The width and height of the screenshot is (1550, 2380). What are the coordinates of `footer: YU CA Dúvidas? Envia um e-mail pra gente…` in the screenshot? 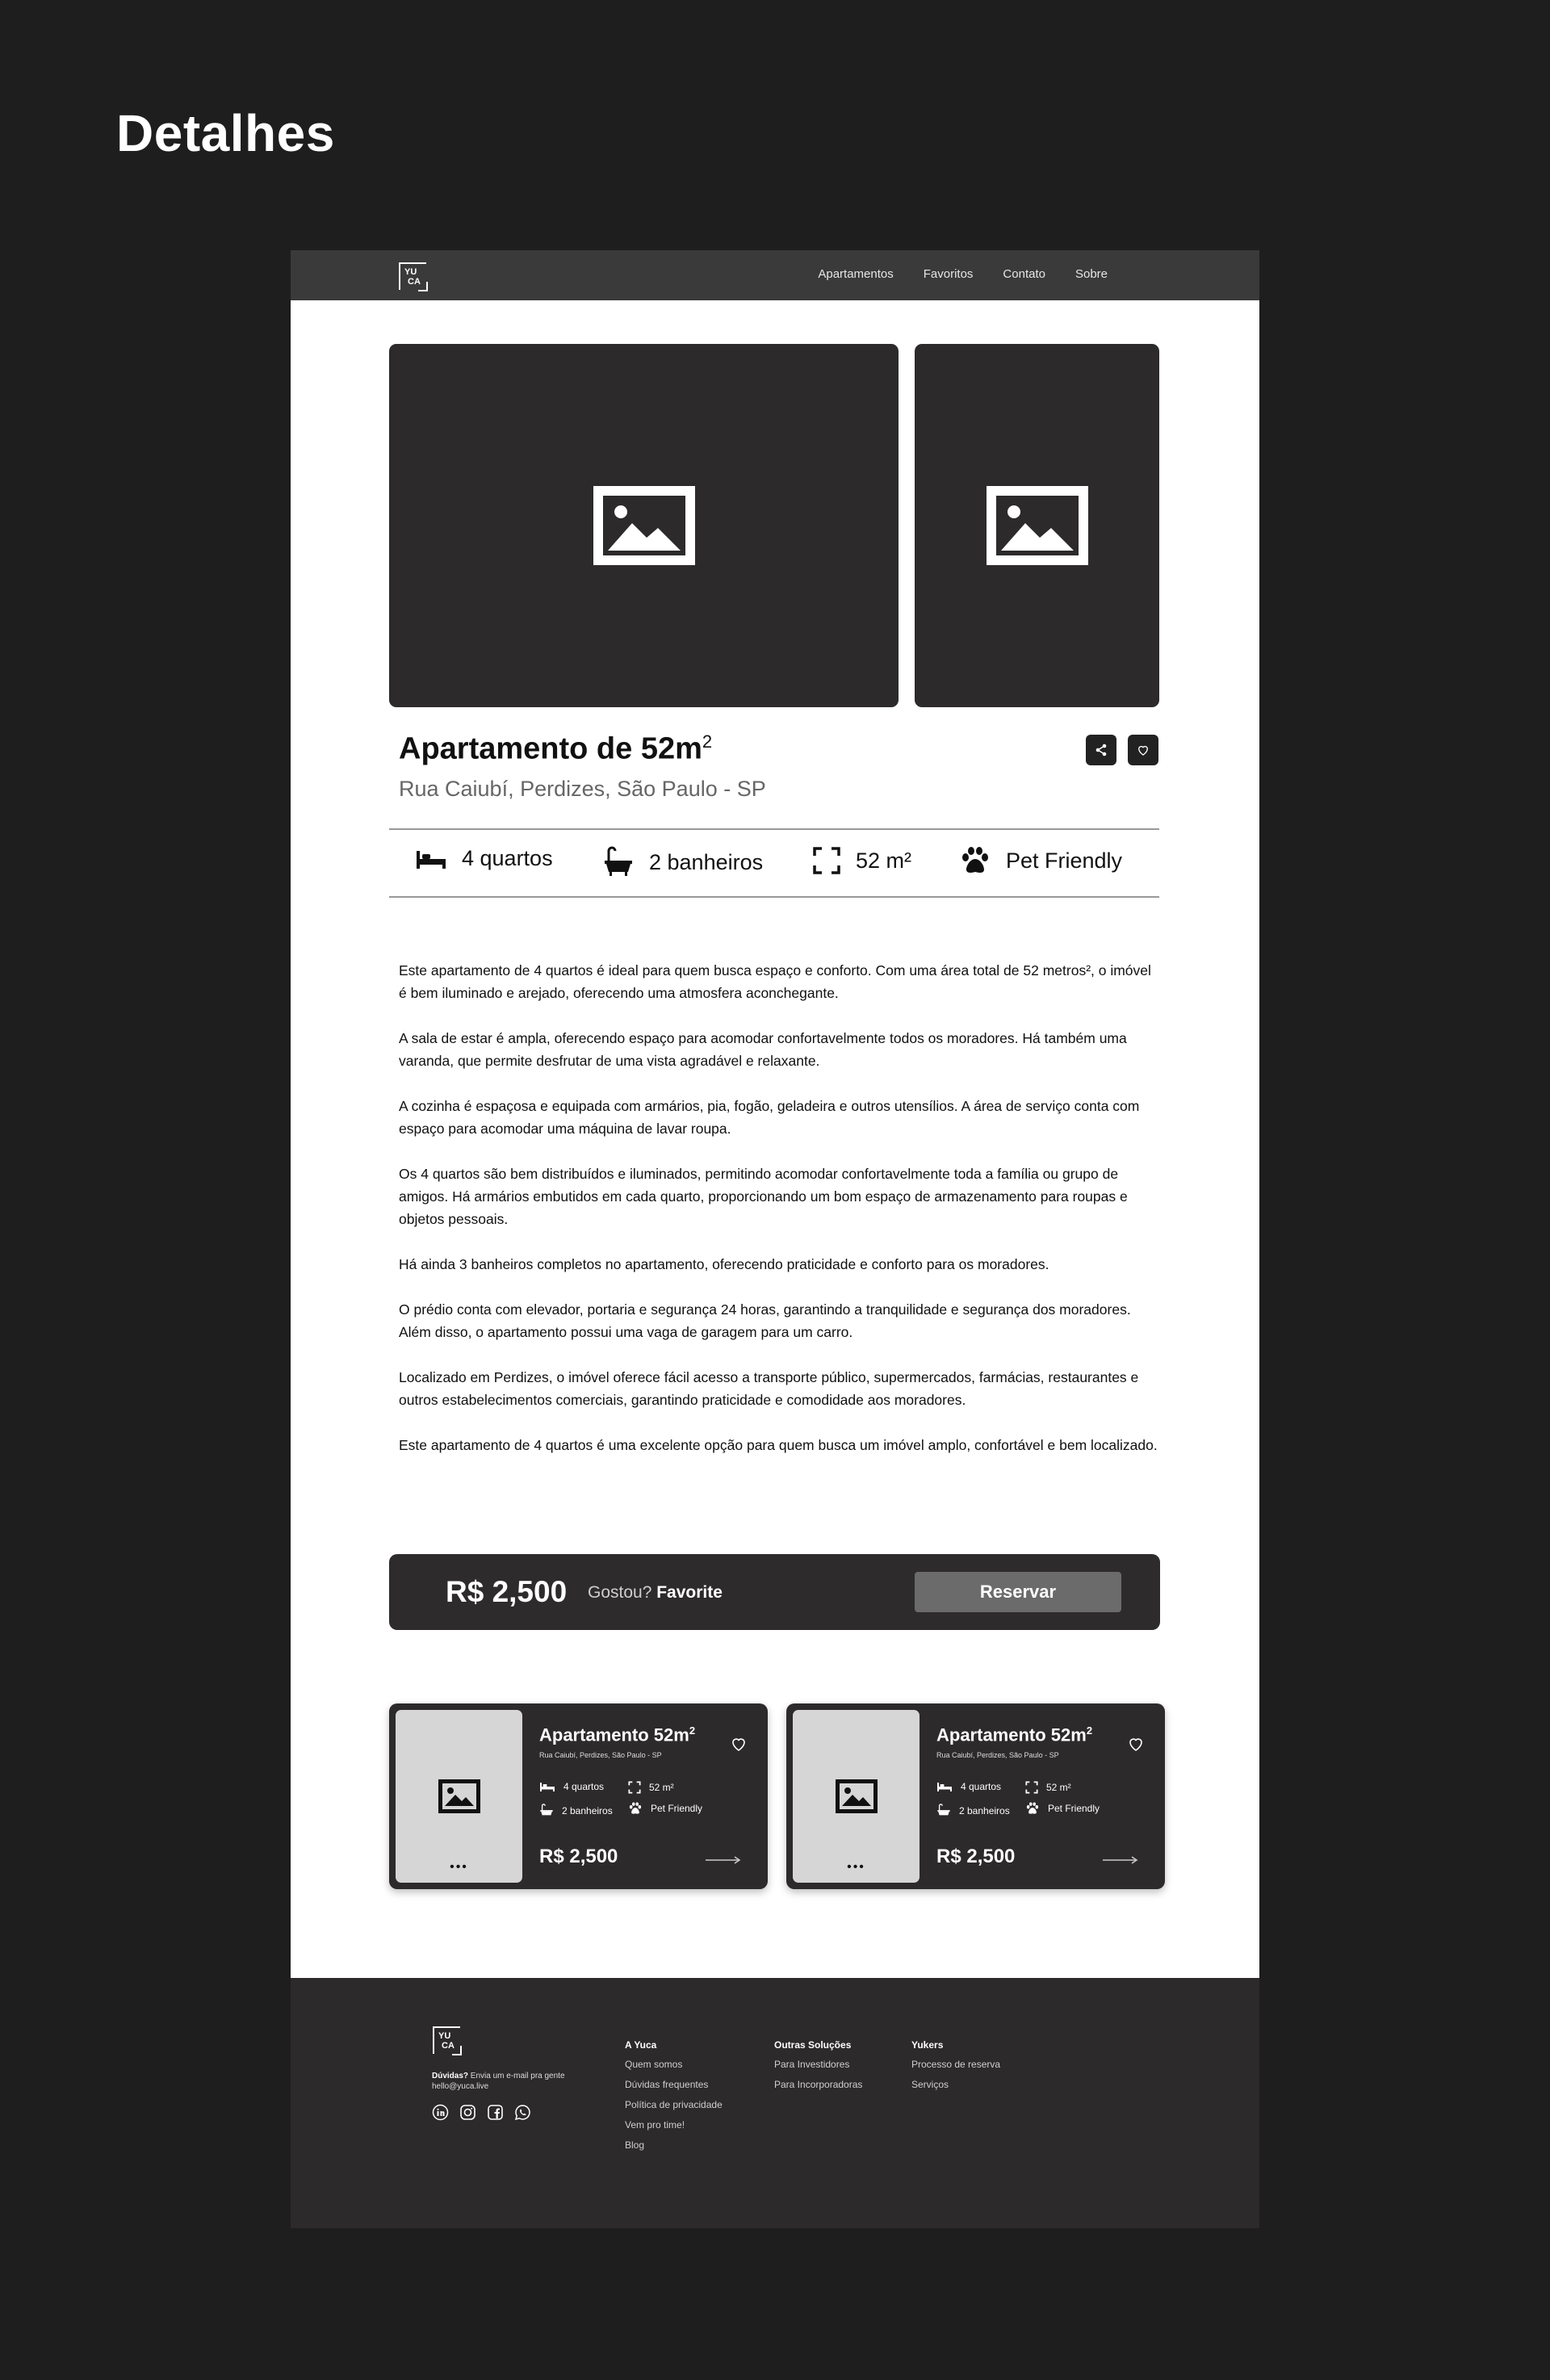 It's located at (775, 2103).